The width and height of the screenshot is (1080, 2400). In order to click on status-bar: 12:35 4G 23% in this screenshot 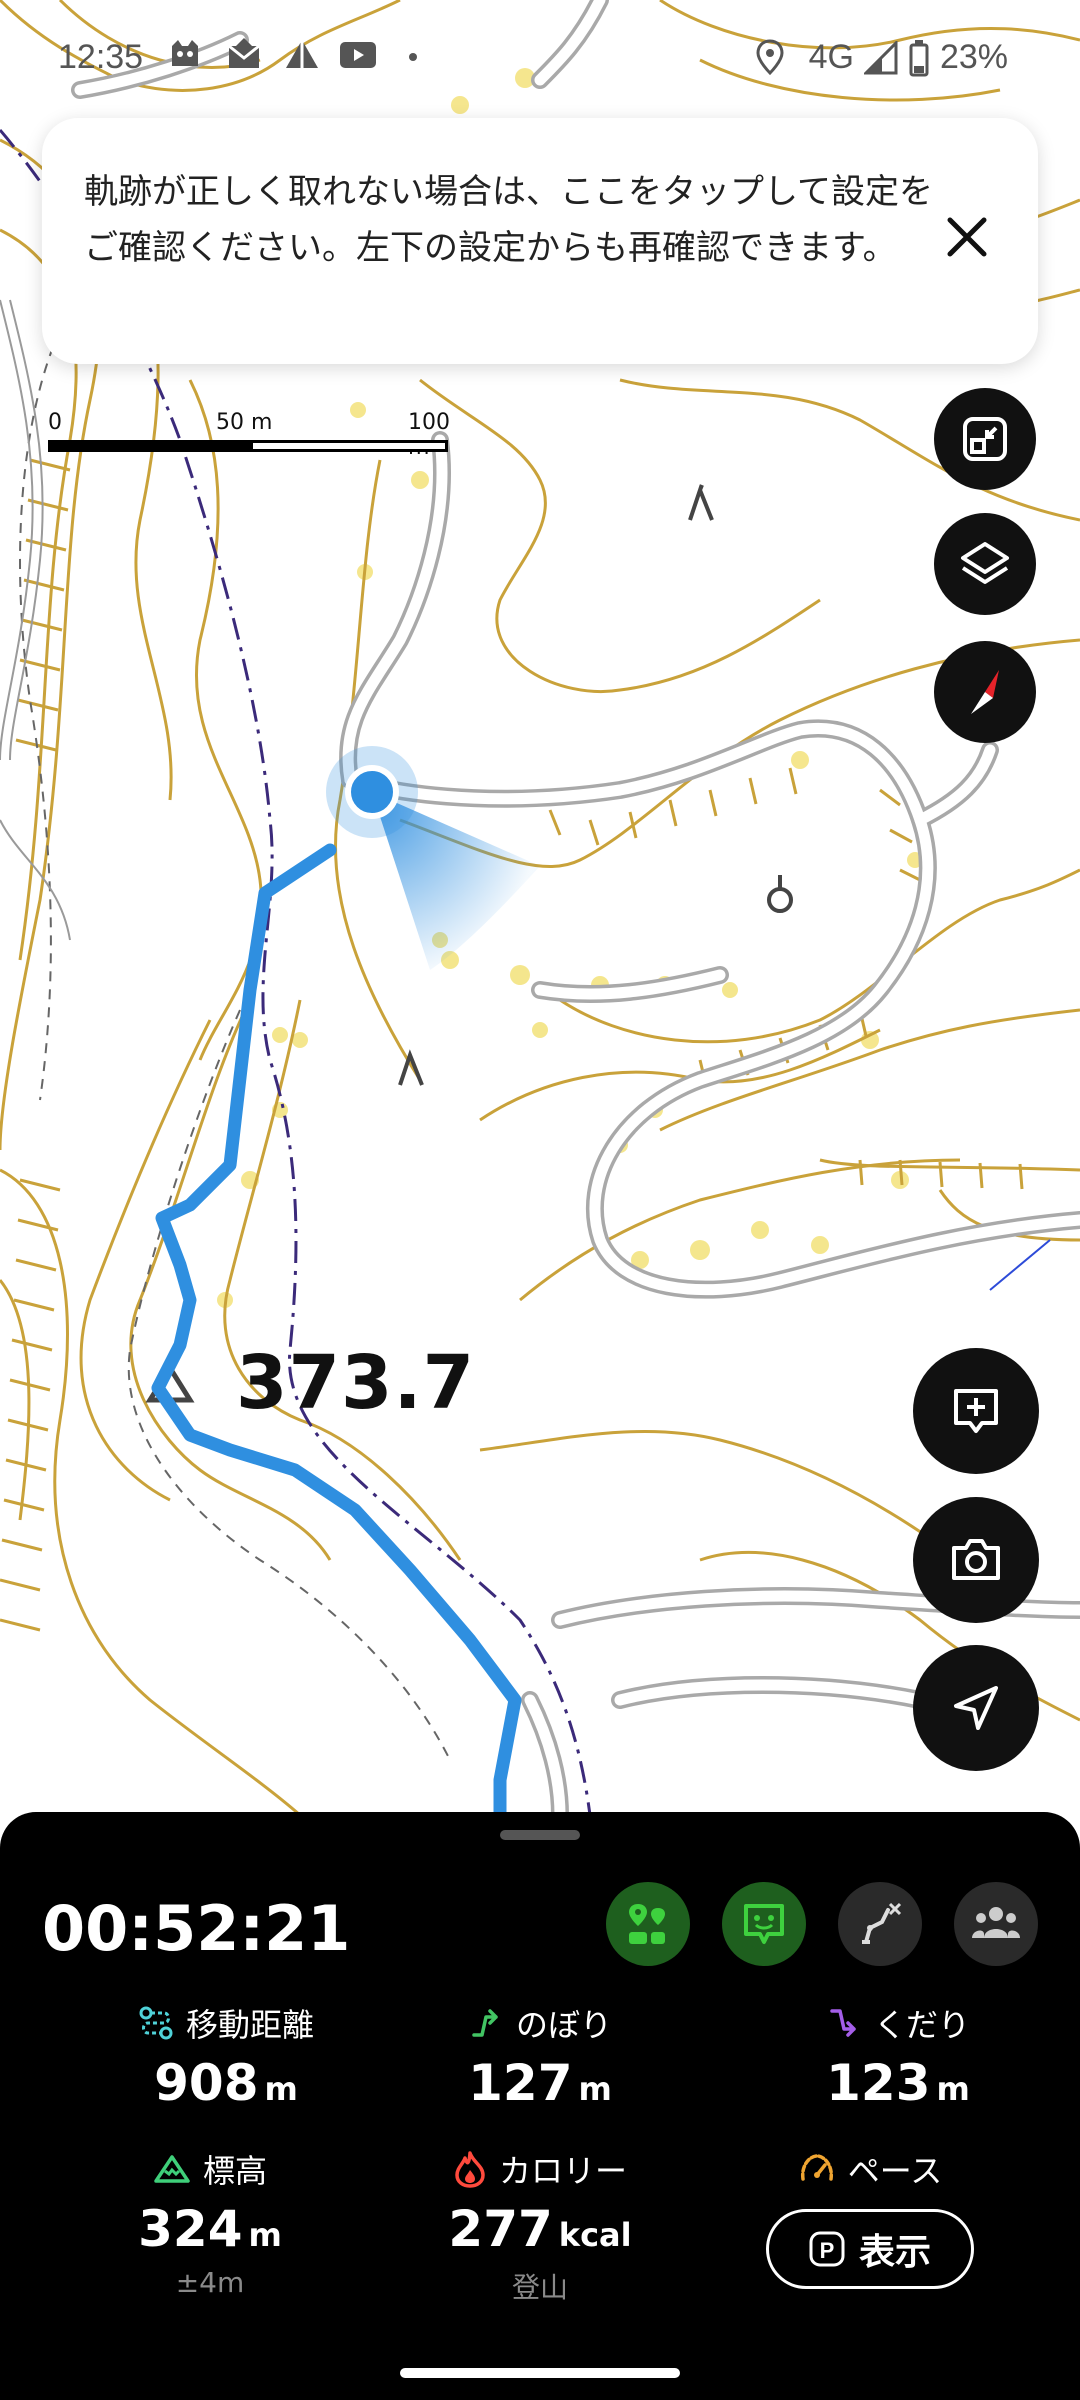, I will do `click(540, 57)`.